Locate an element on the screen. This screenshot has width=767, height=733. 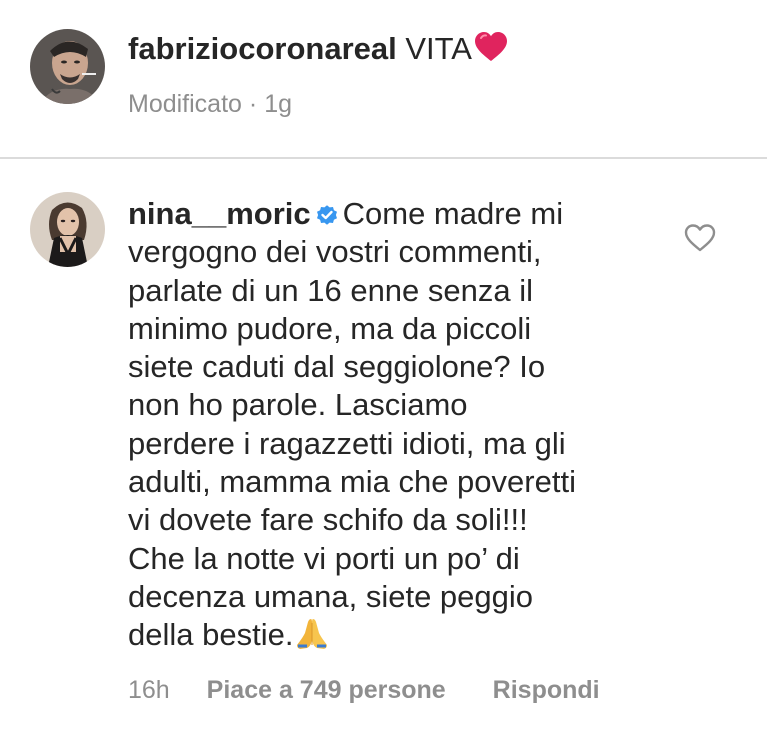
heart-outline-icon is located at coordinates (700, 238).